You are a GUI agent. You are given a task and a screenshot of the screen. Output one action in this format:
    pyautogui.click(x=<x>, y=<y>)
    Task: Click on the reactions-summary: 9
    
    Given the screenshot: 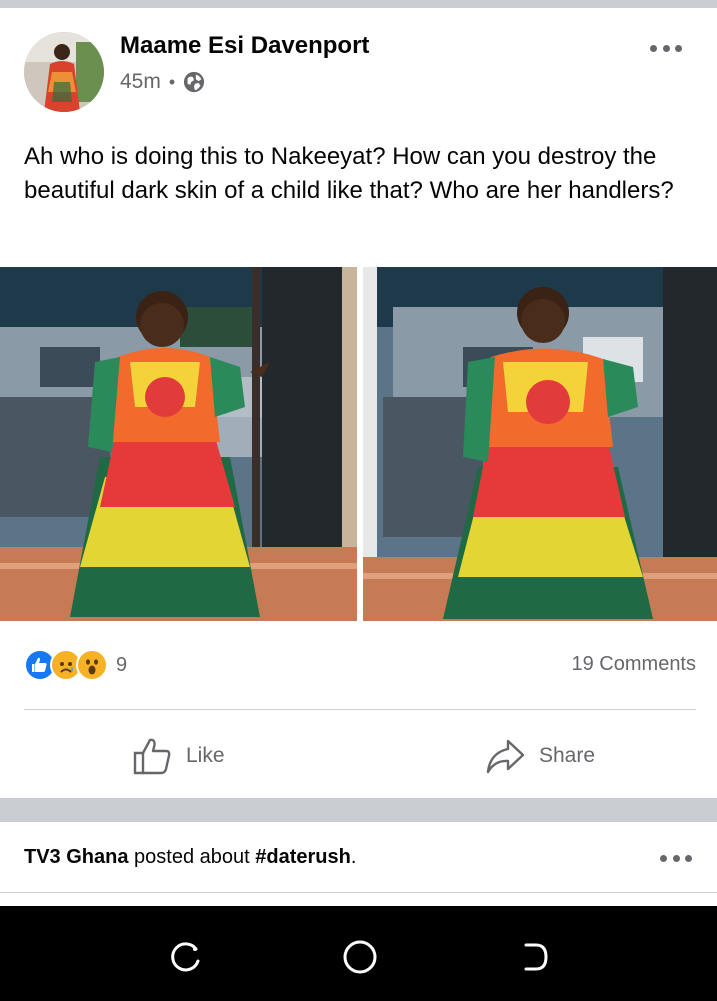 What is the action you would take?
    pyautogui.click(x=75, y=665)
    